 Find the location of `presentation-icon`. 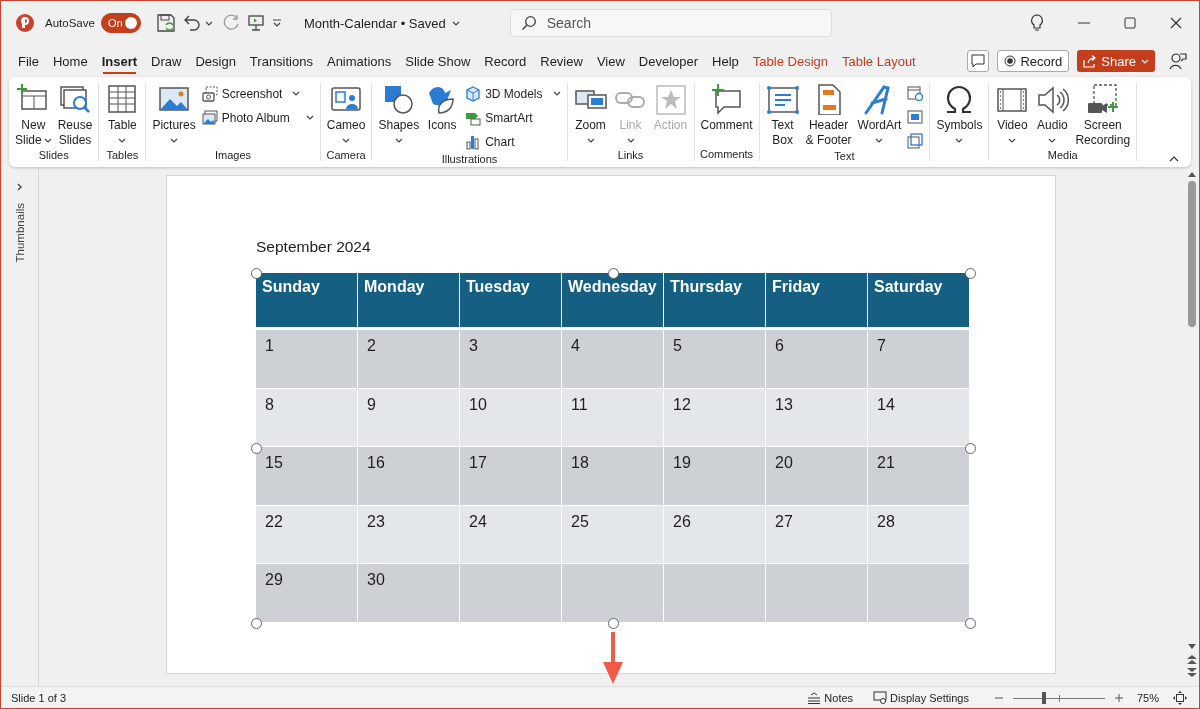

presentation-icon is located at coordinates (255, 23).